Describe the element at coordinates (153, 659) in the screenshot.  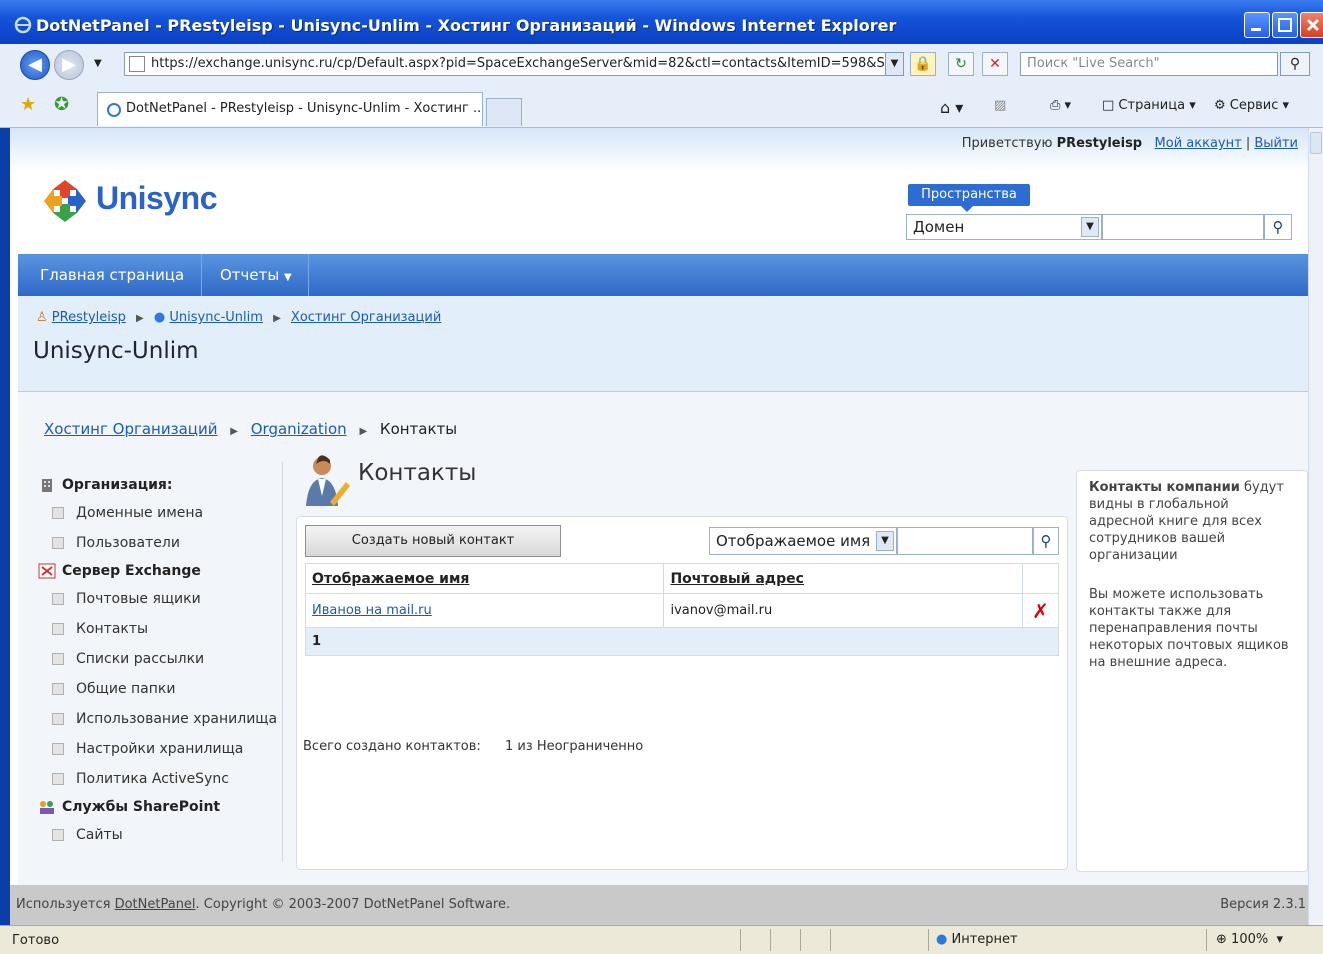
I see `sidebar-item-lists: Списки рассылки` at that location.